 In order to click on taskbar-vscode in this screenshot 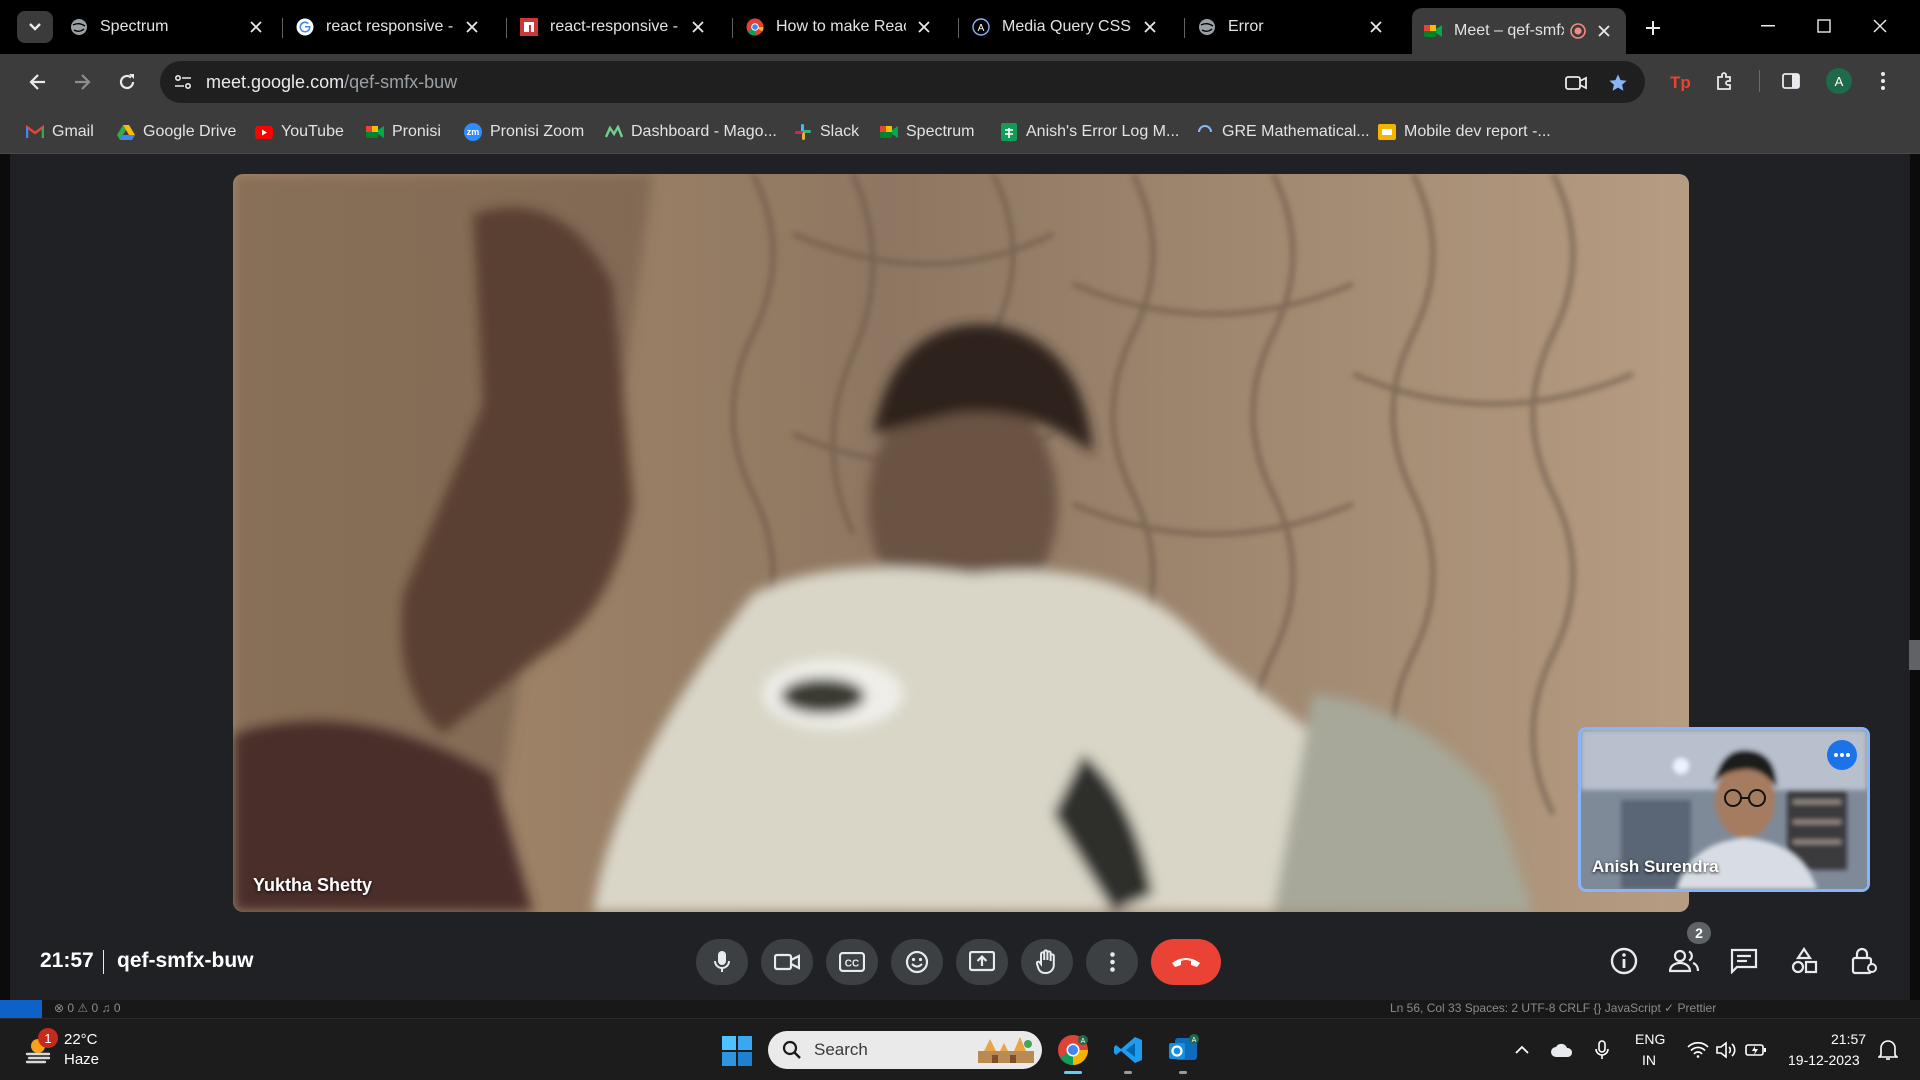, I will do `click(1128, 1050)`.